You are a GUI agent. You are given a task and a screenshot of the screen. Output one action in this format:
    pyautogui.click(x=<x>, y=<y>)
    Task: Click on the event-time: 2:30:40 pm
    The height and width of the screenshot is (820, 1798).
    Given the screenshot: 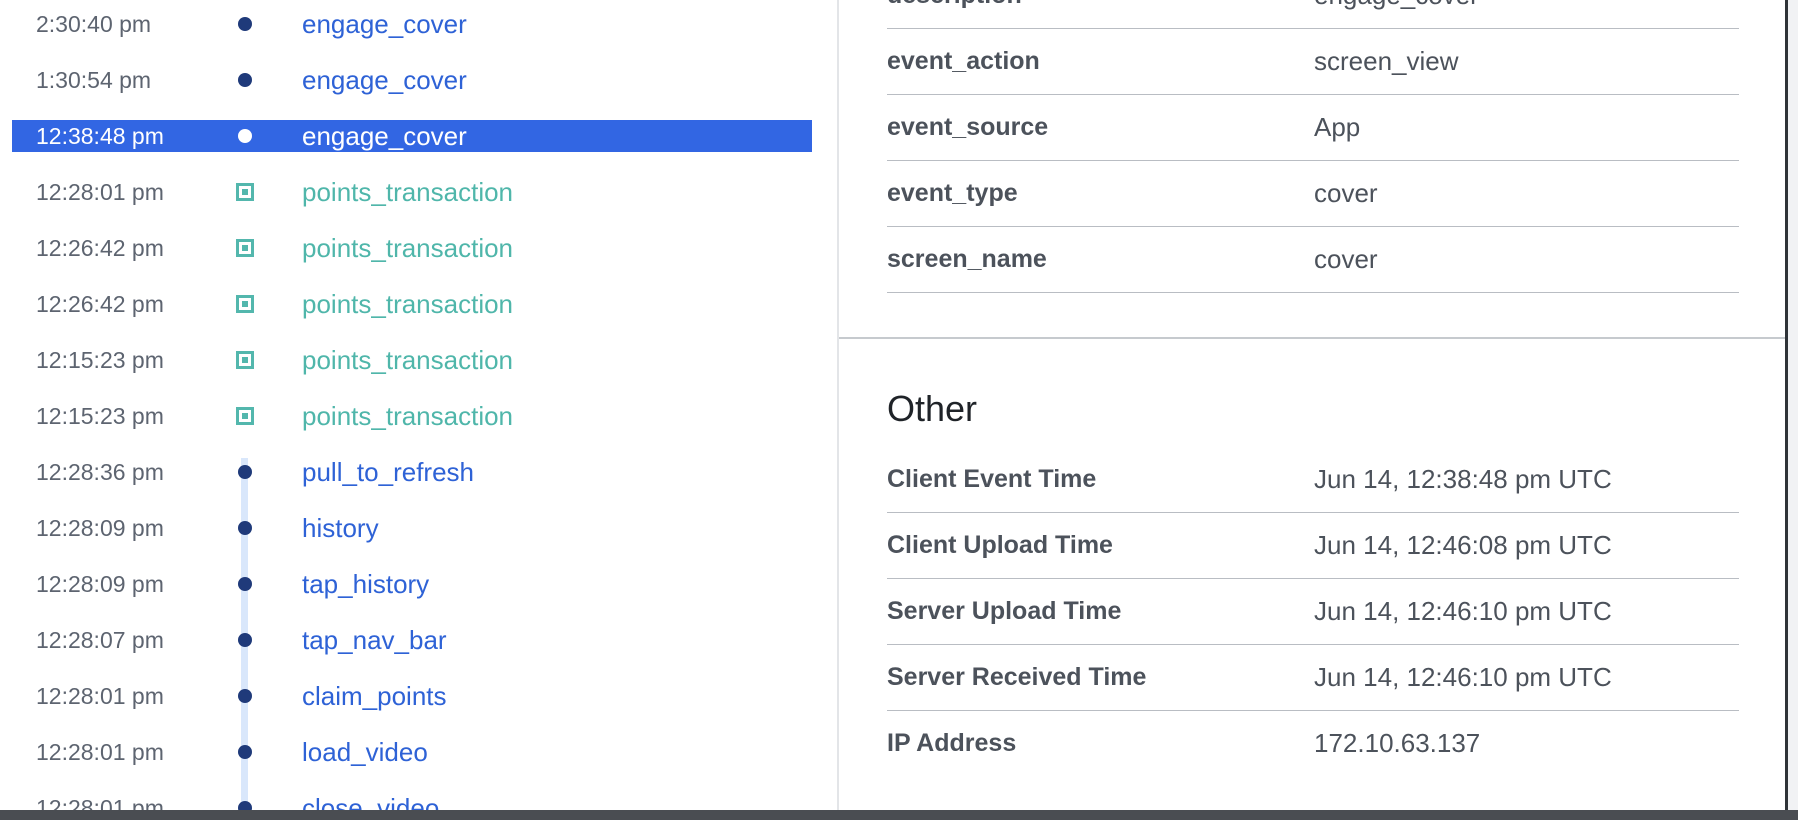 What is the action you would take?
    pyautogui.click(x=94, y=24)
    